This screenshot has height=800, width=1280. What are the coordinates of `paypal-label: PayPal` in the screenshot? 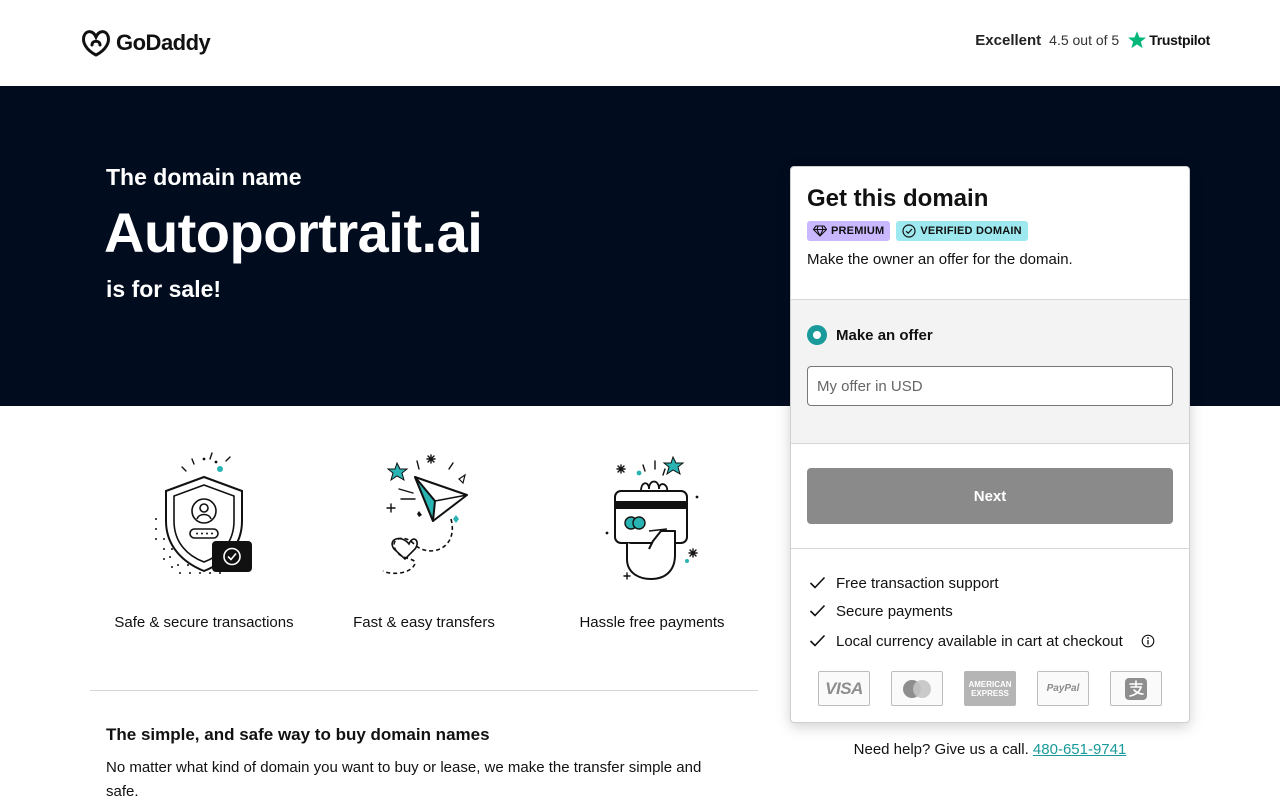 It's located at (1063, 688).